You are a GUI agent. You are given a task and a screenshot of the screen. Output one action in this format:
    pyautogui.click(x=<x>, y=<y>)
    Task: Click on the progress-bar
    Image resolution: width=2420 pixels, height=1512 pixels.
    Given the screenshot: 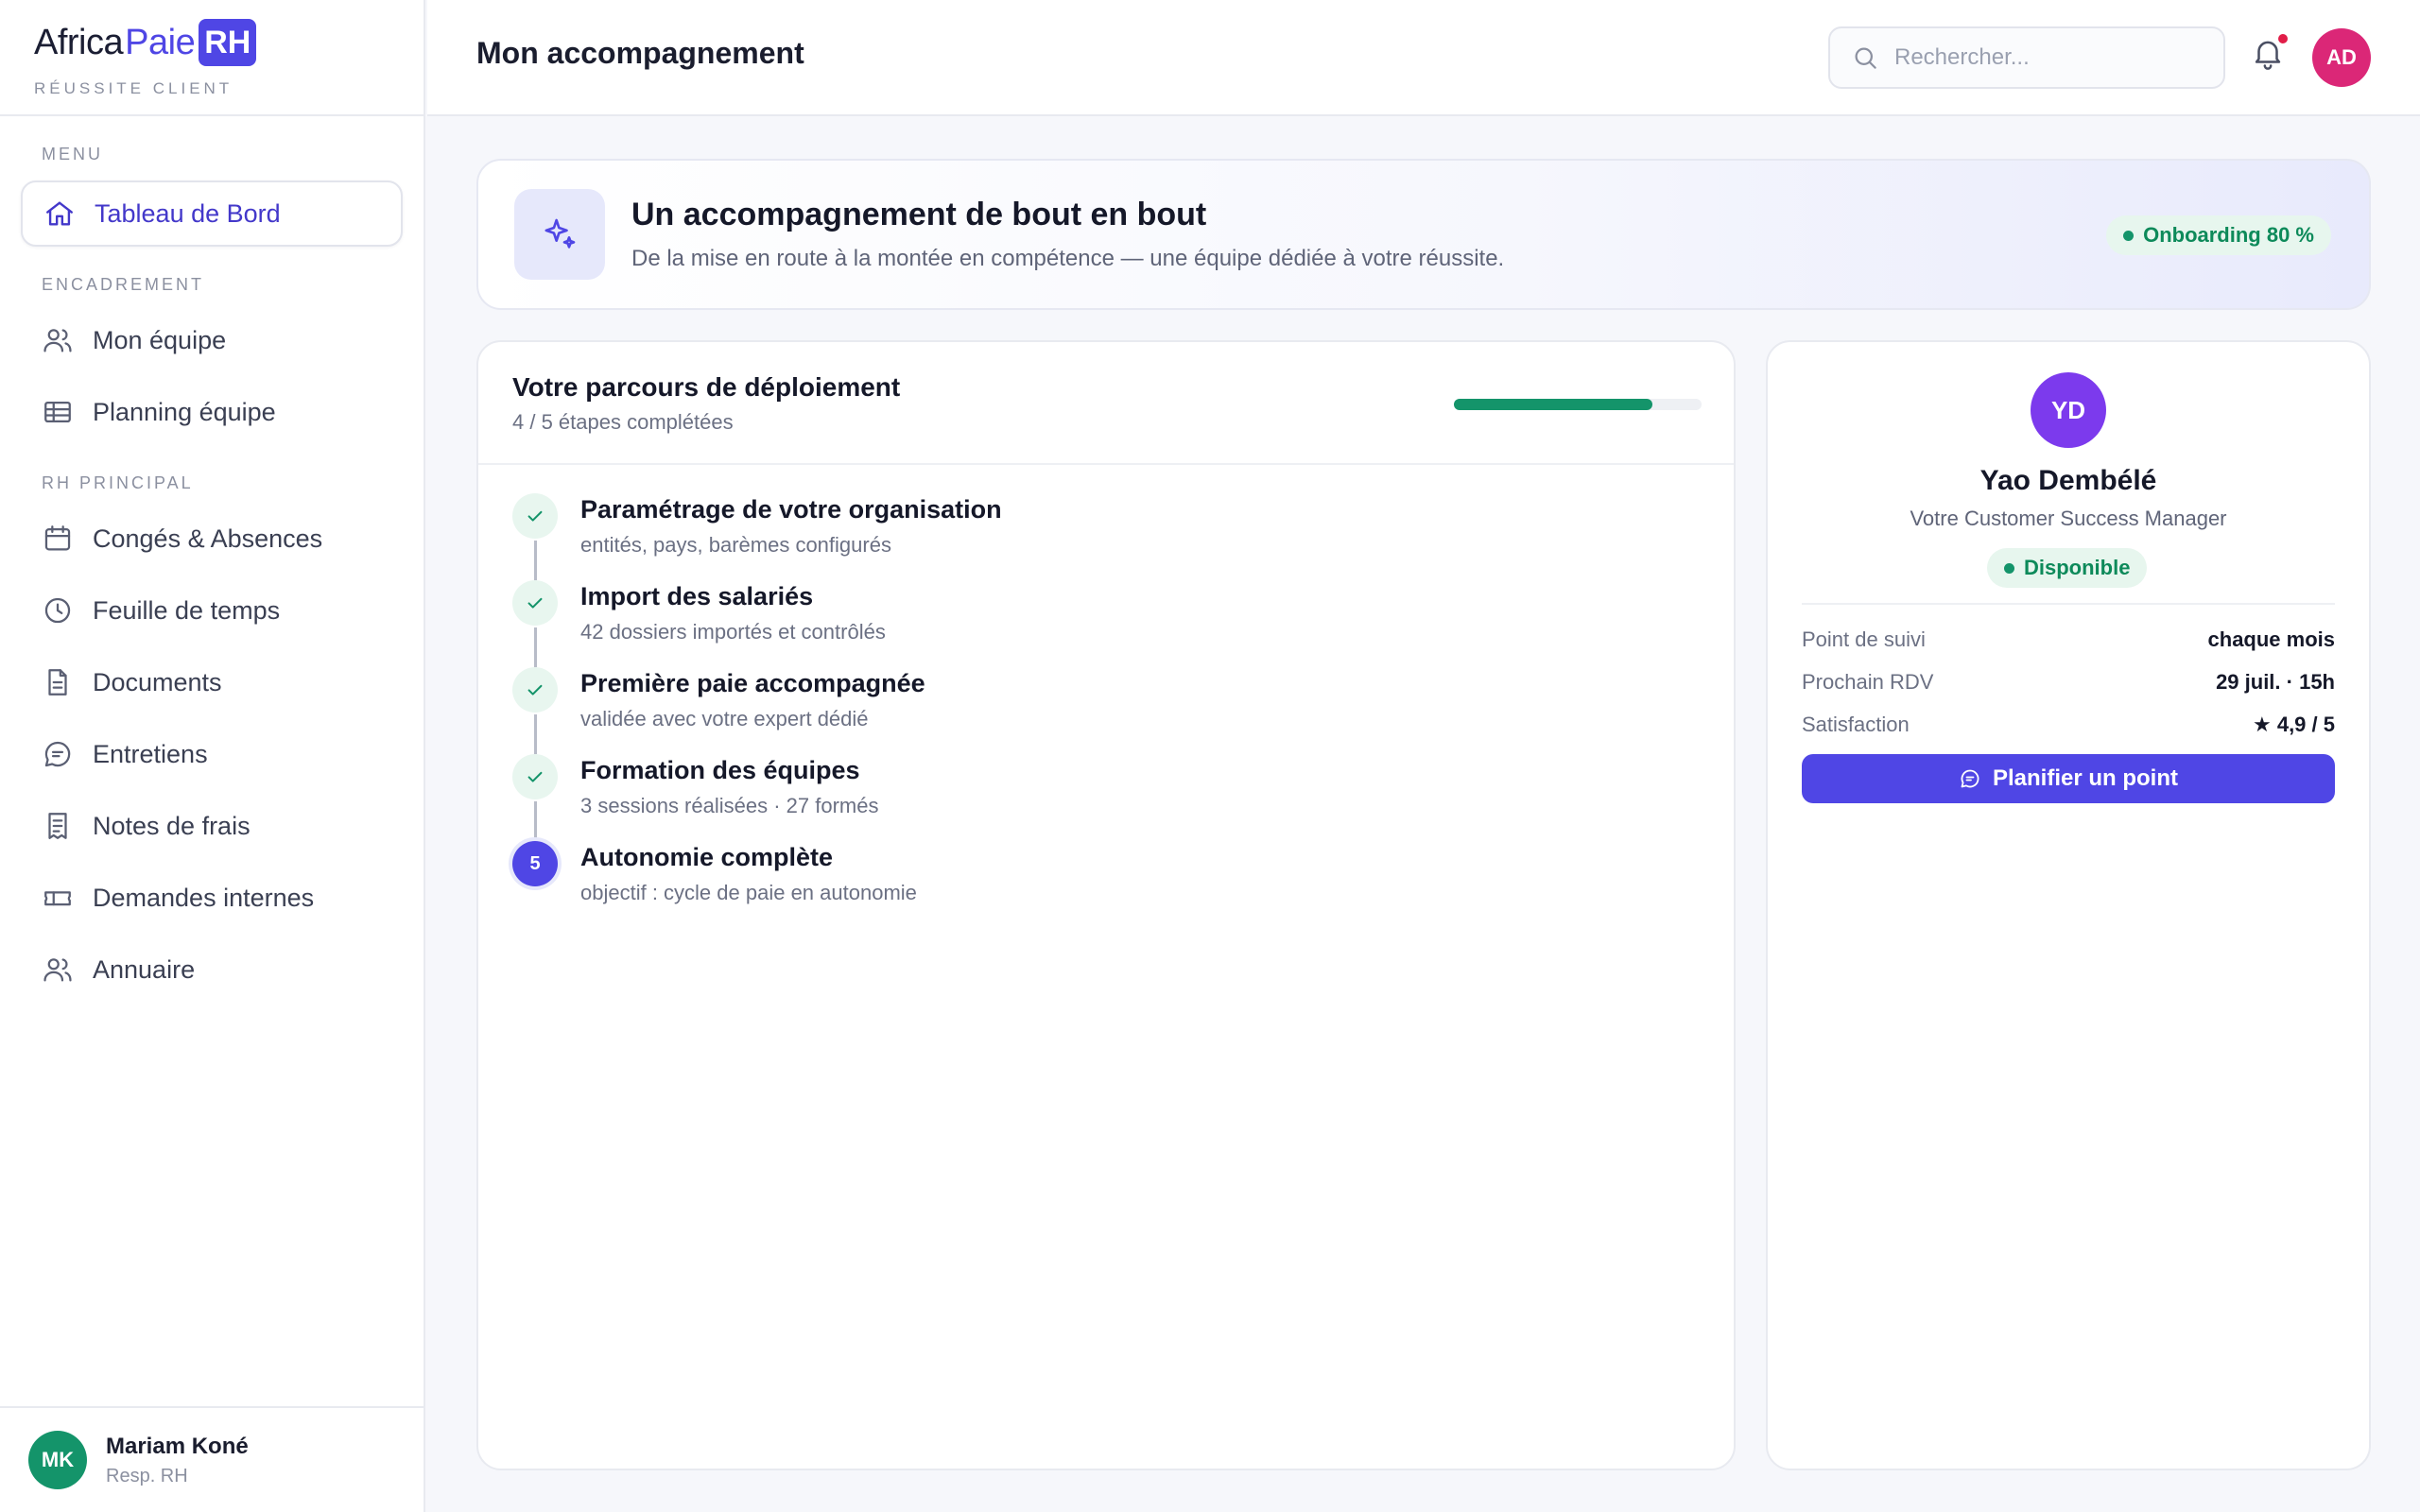 What is the action you would take?
    pyautogui.click(x=1578, y=404)
    